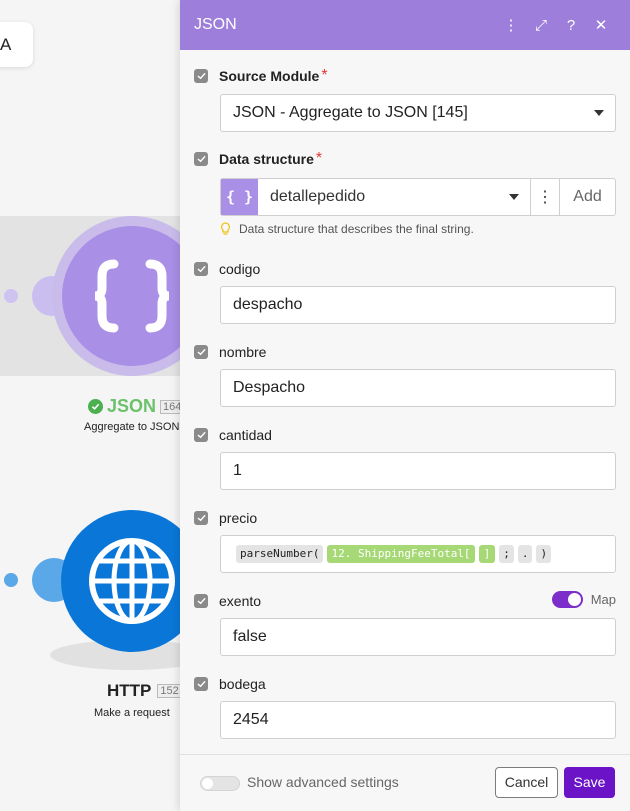 Image resolution: width=630 pixels, height=811 pixels. I want to click on help-icon: ?, so click(571, 25).